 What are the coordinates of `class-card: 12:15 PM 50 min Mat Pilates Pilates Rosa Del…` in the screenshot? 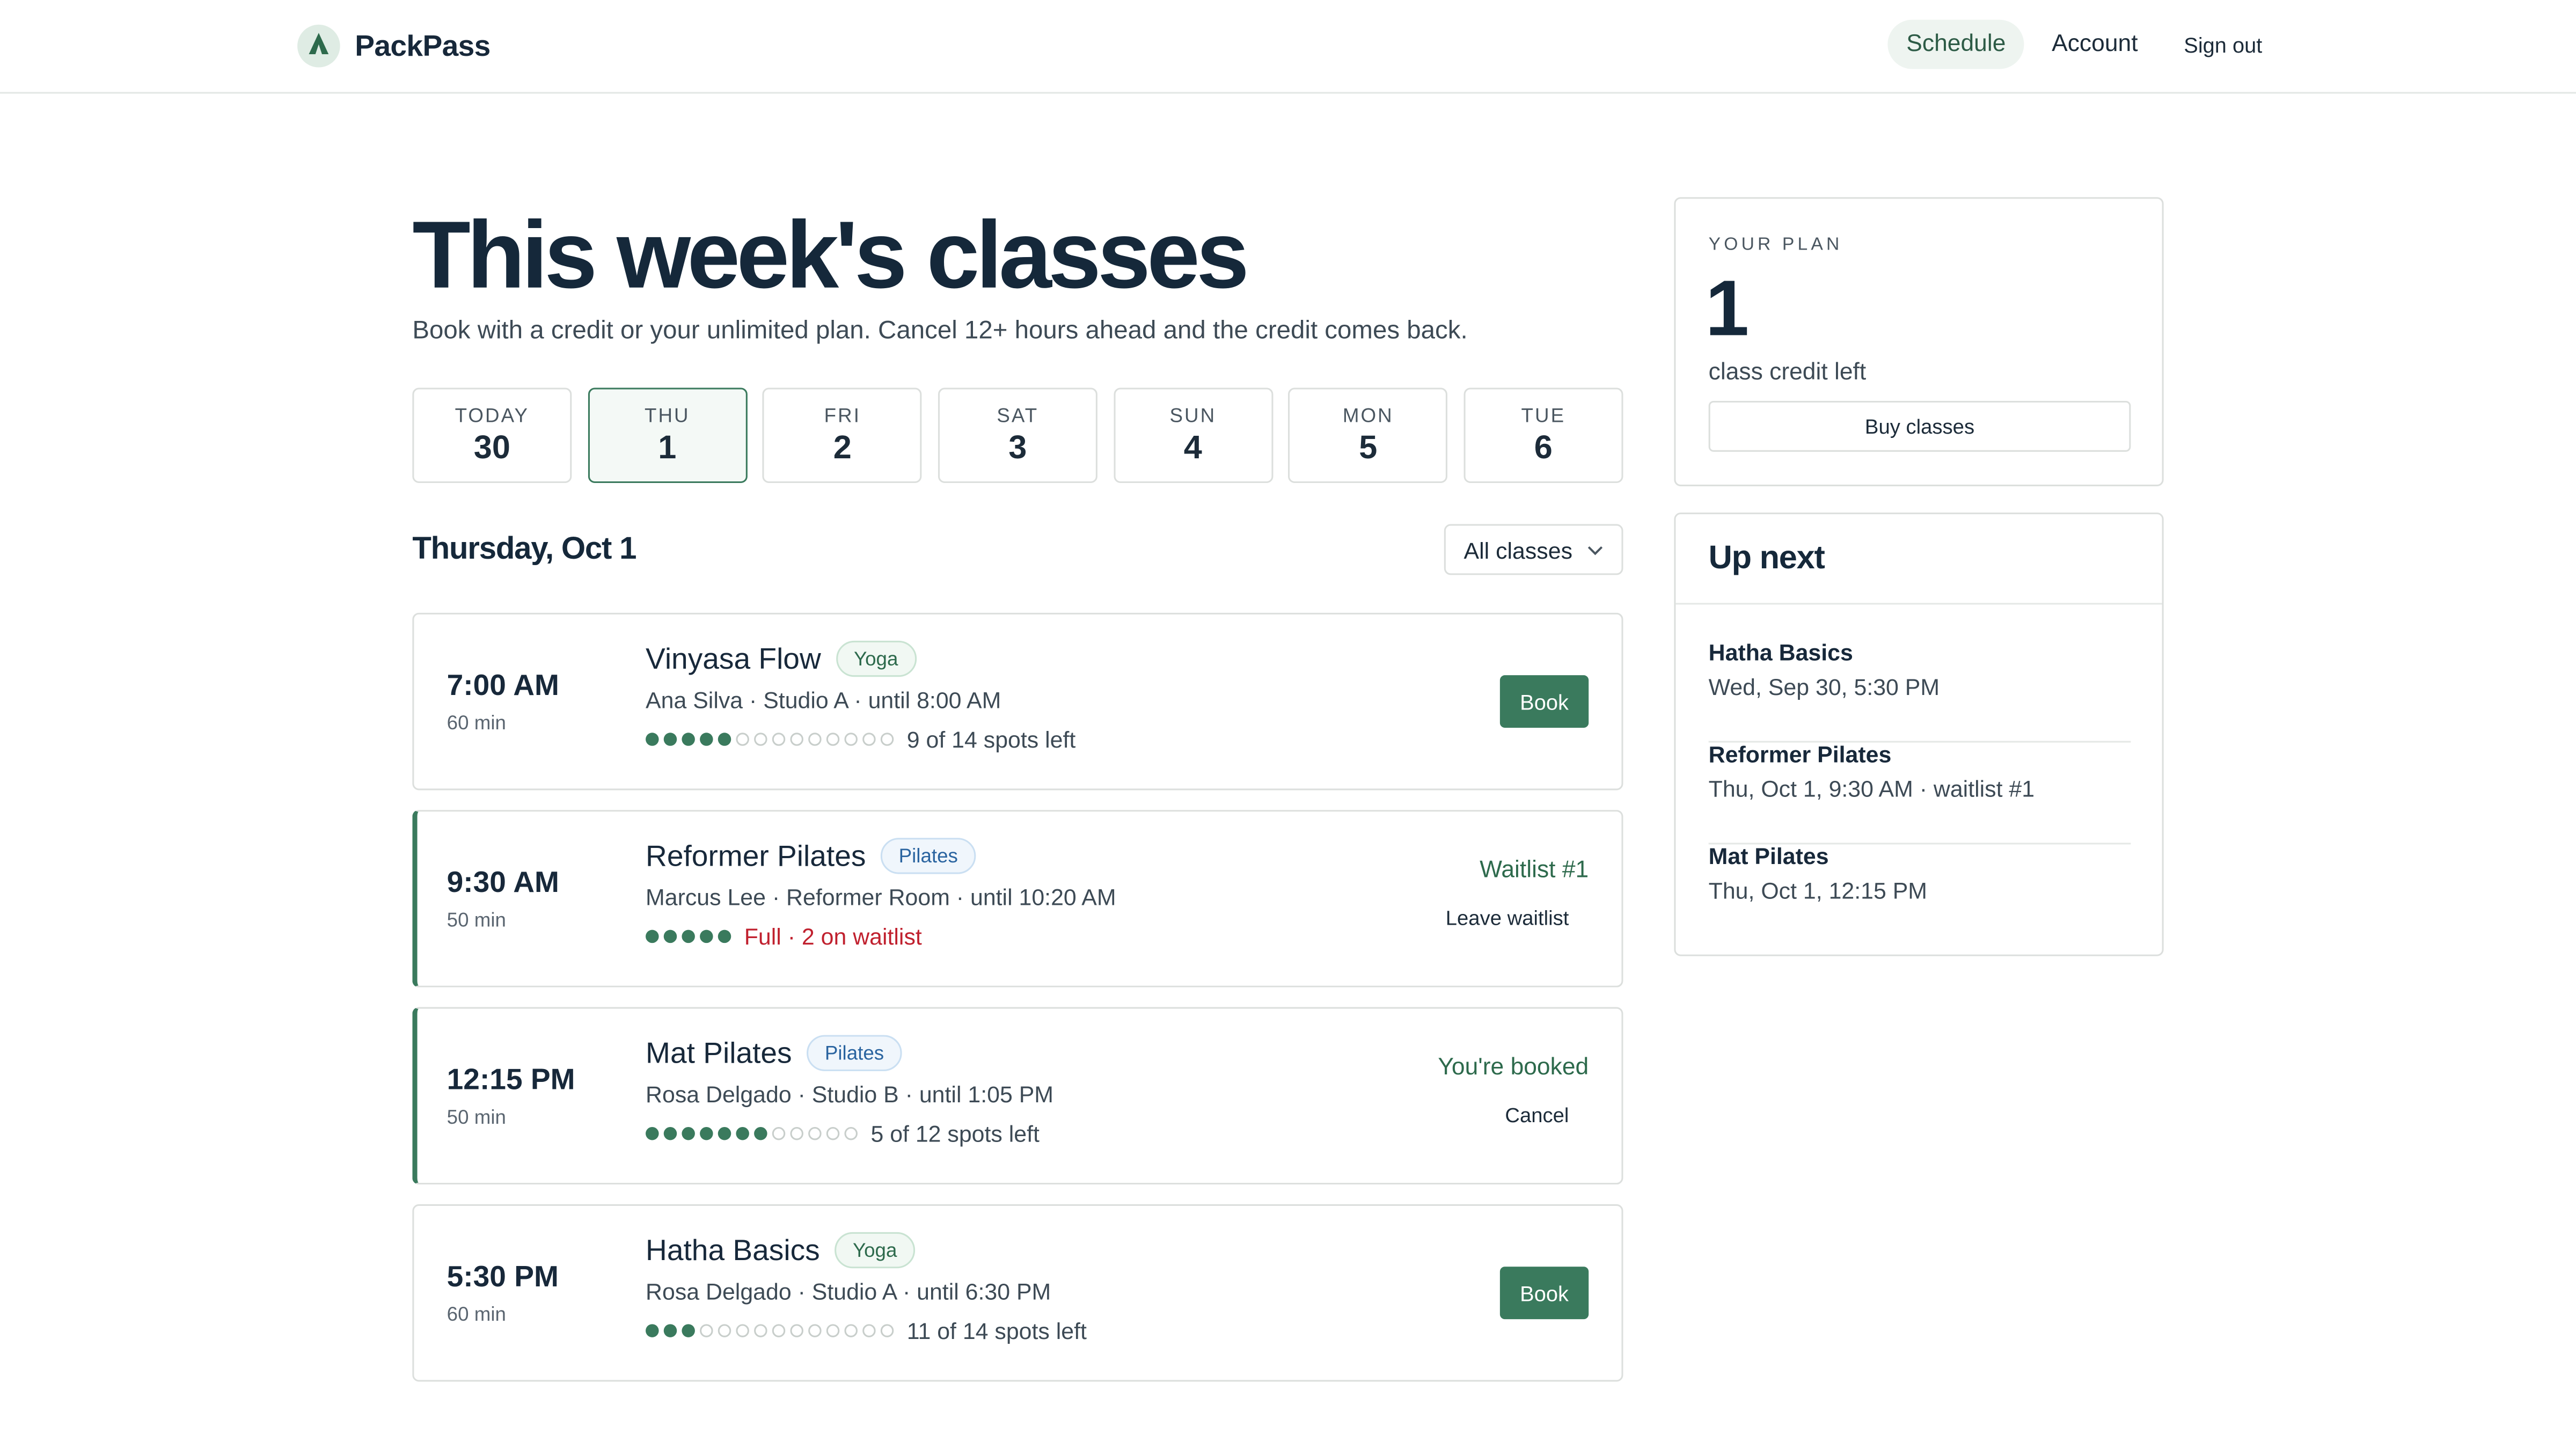 It's located at (1017, 1096).